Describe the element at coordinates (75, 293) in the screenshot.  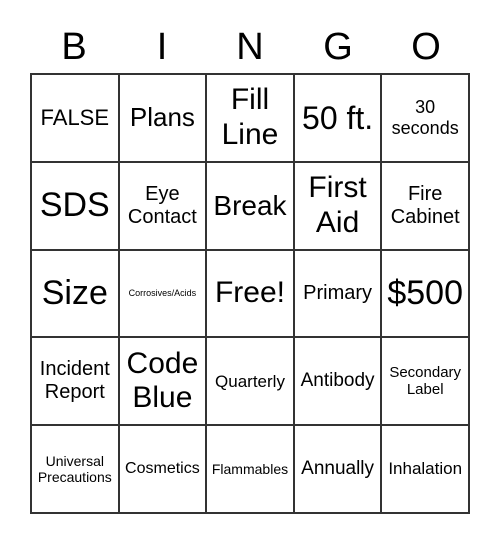
I see `bingo-cell: Size` at that location.